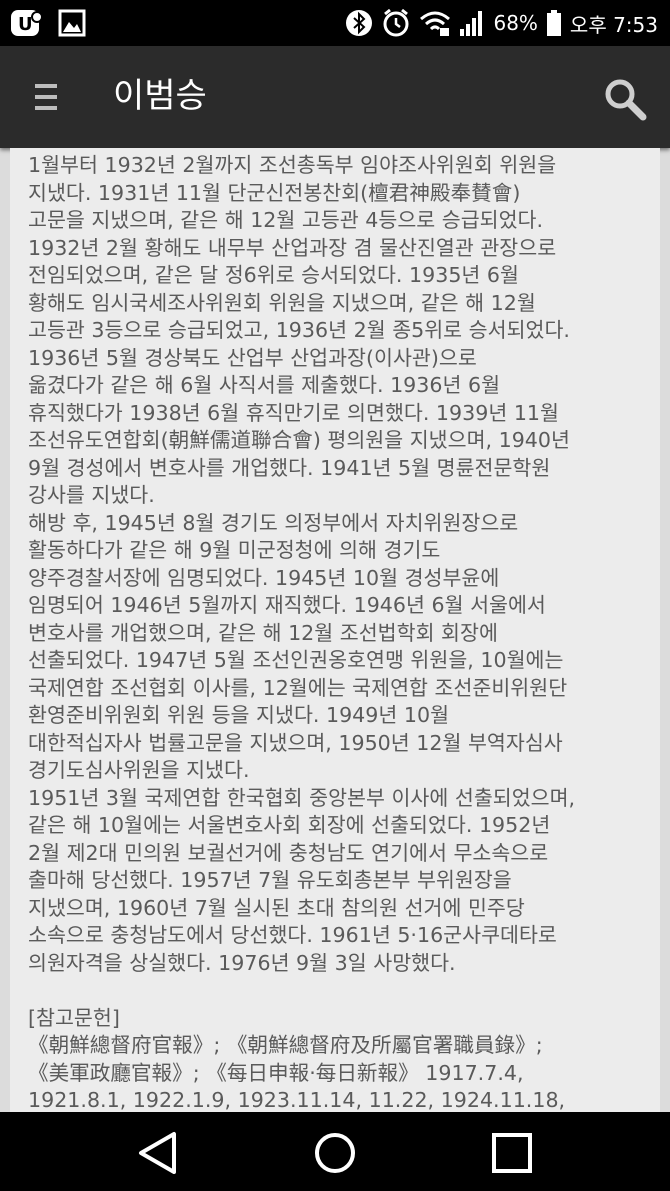  I want to click on home-icon, so click(335, 1153).